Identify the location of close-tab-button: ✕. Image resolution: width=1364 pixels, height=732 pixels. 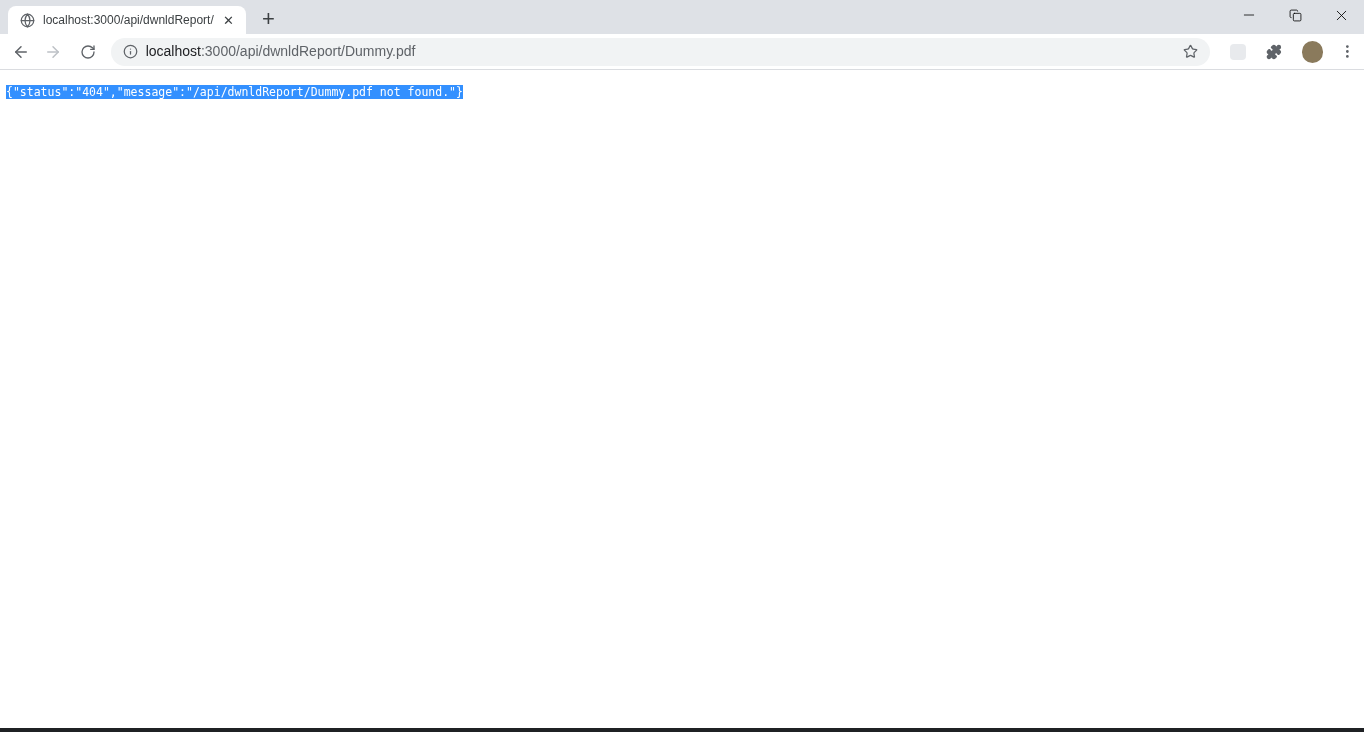
(228, 20).